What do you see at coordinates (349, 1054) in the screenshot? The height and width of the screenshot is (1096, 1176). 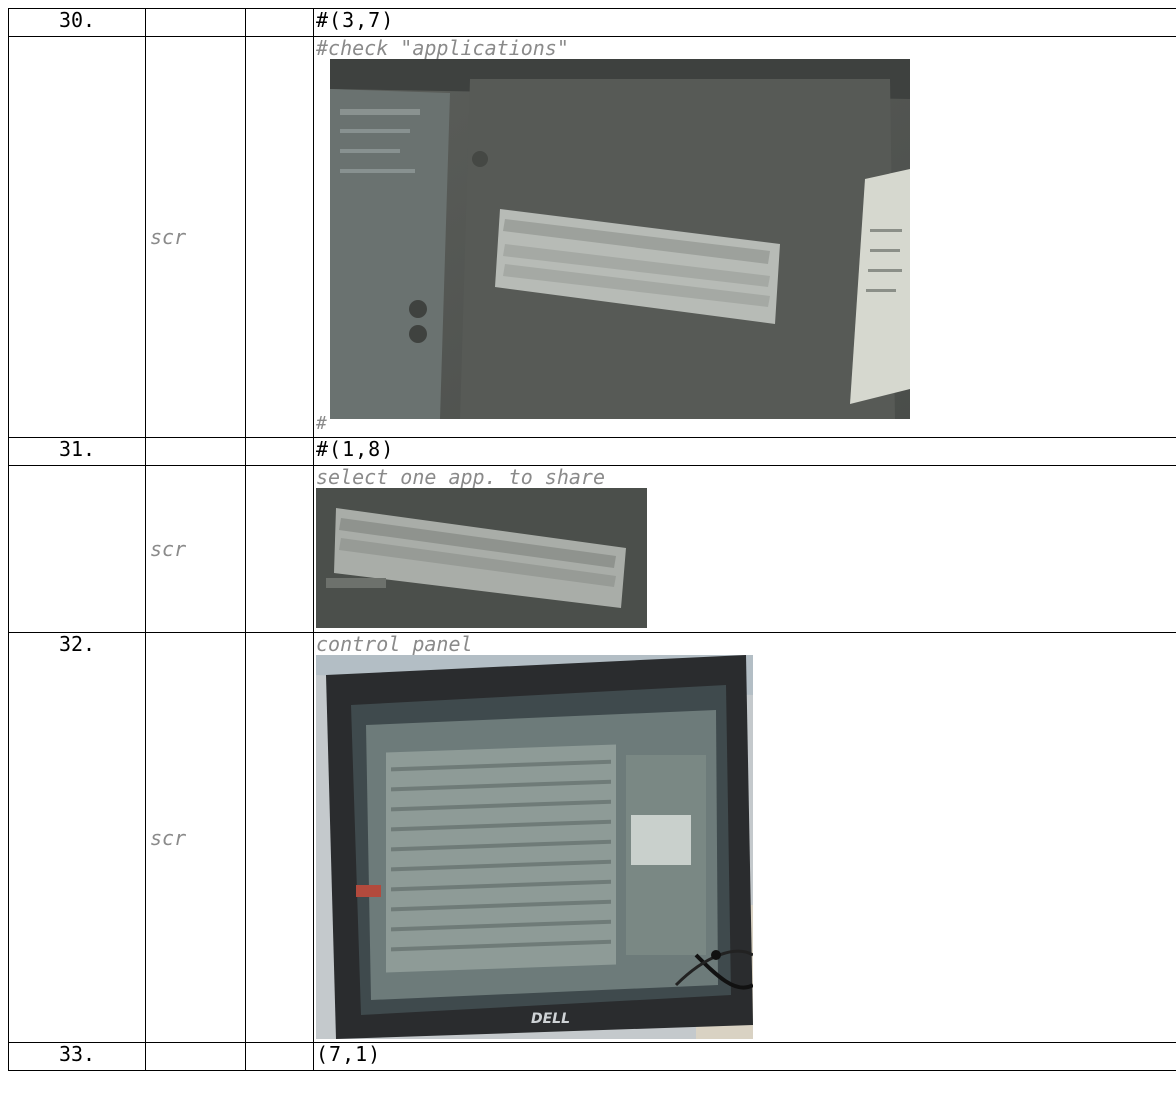 I see `command-text: (7,1)` at bounding box center [349, 1054].